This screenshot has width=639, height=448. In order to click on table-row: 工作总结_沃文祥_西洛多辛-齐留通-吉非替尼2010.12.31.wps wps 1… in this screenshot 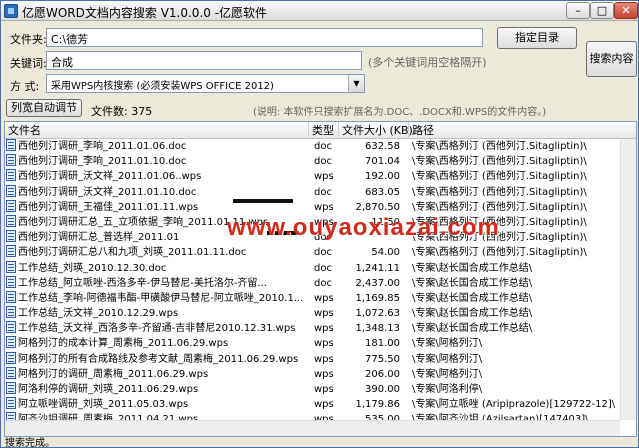, I will do `click(320, 328)`.